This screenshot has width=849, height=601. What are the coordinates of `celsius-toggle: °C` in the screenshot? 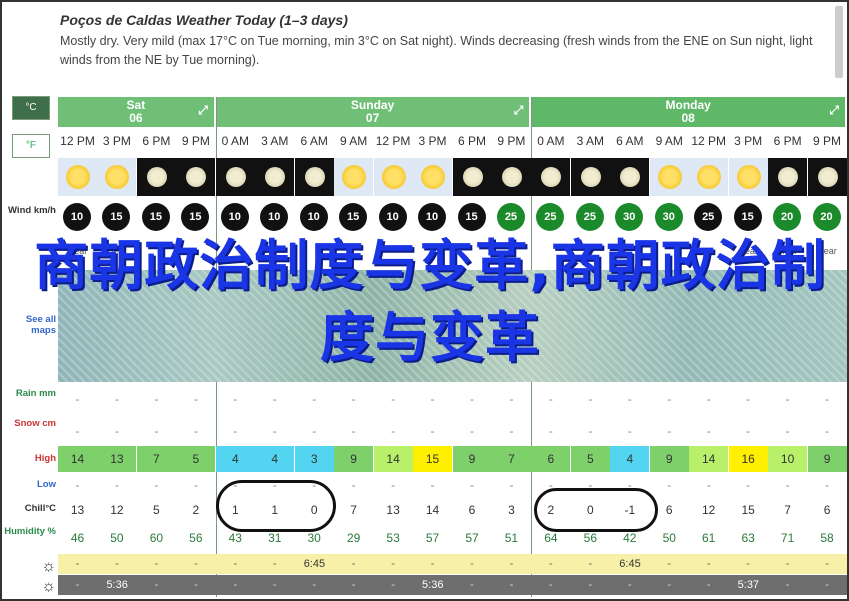 It's located at (31, 108).